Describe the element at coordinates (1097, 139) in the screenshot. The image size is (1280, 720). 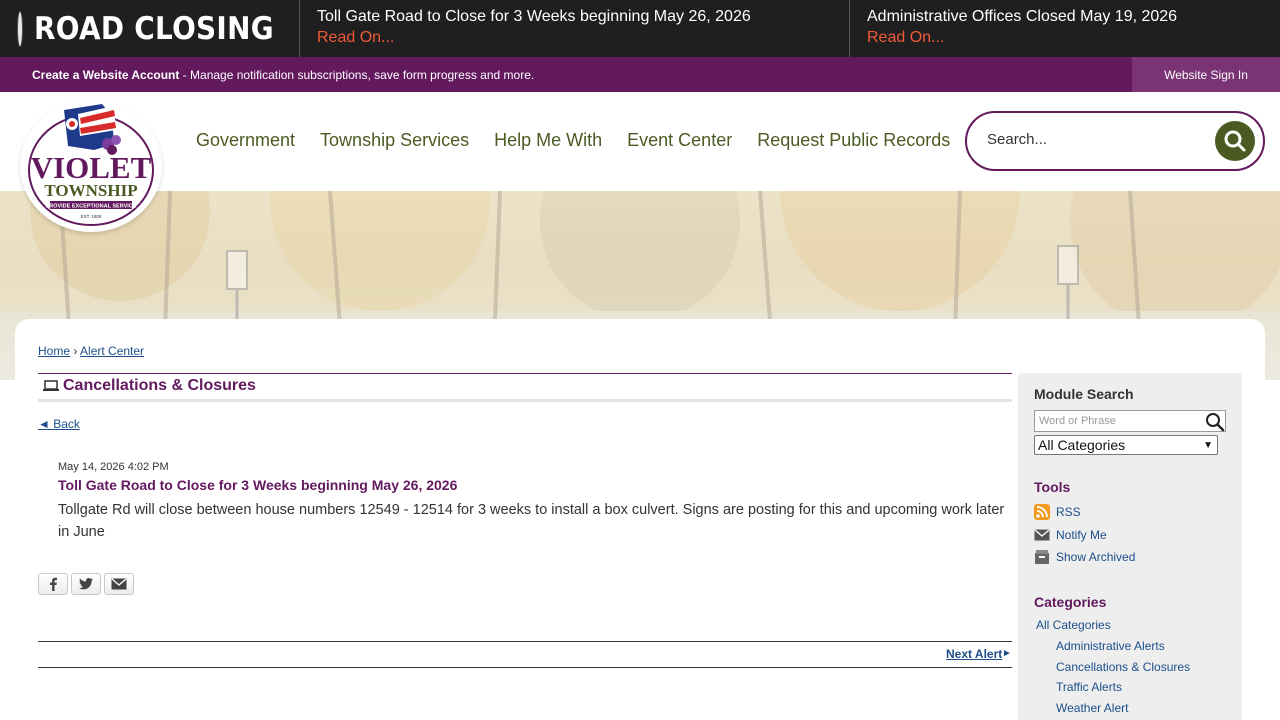
I see `search-input` at that location.